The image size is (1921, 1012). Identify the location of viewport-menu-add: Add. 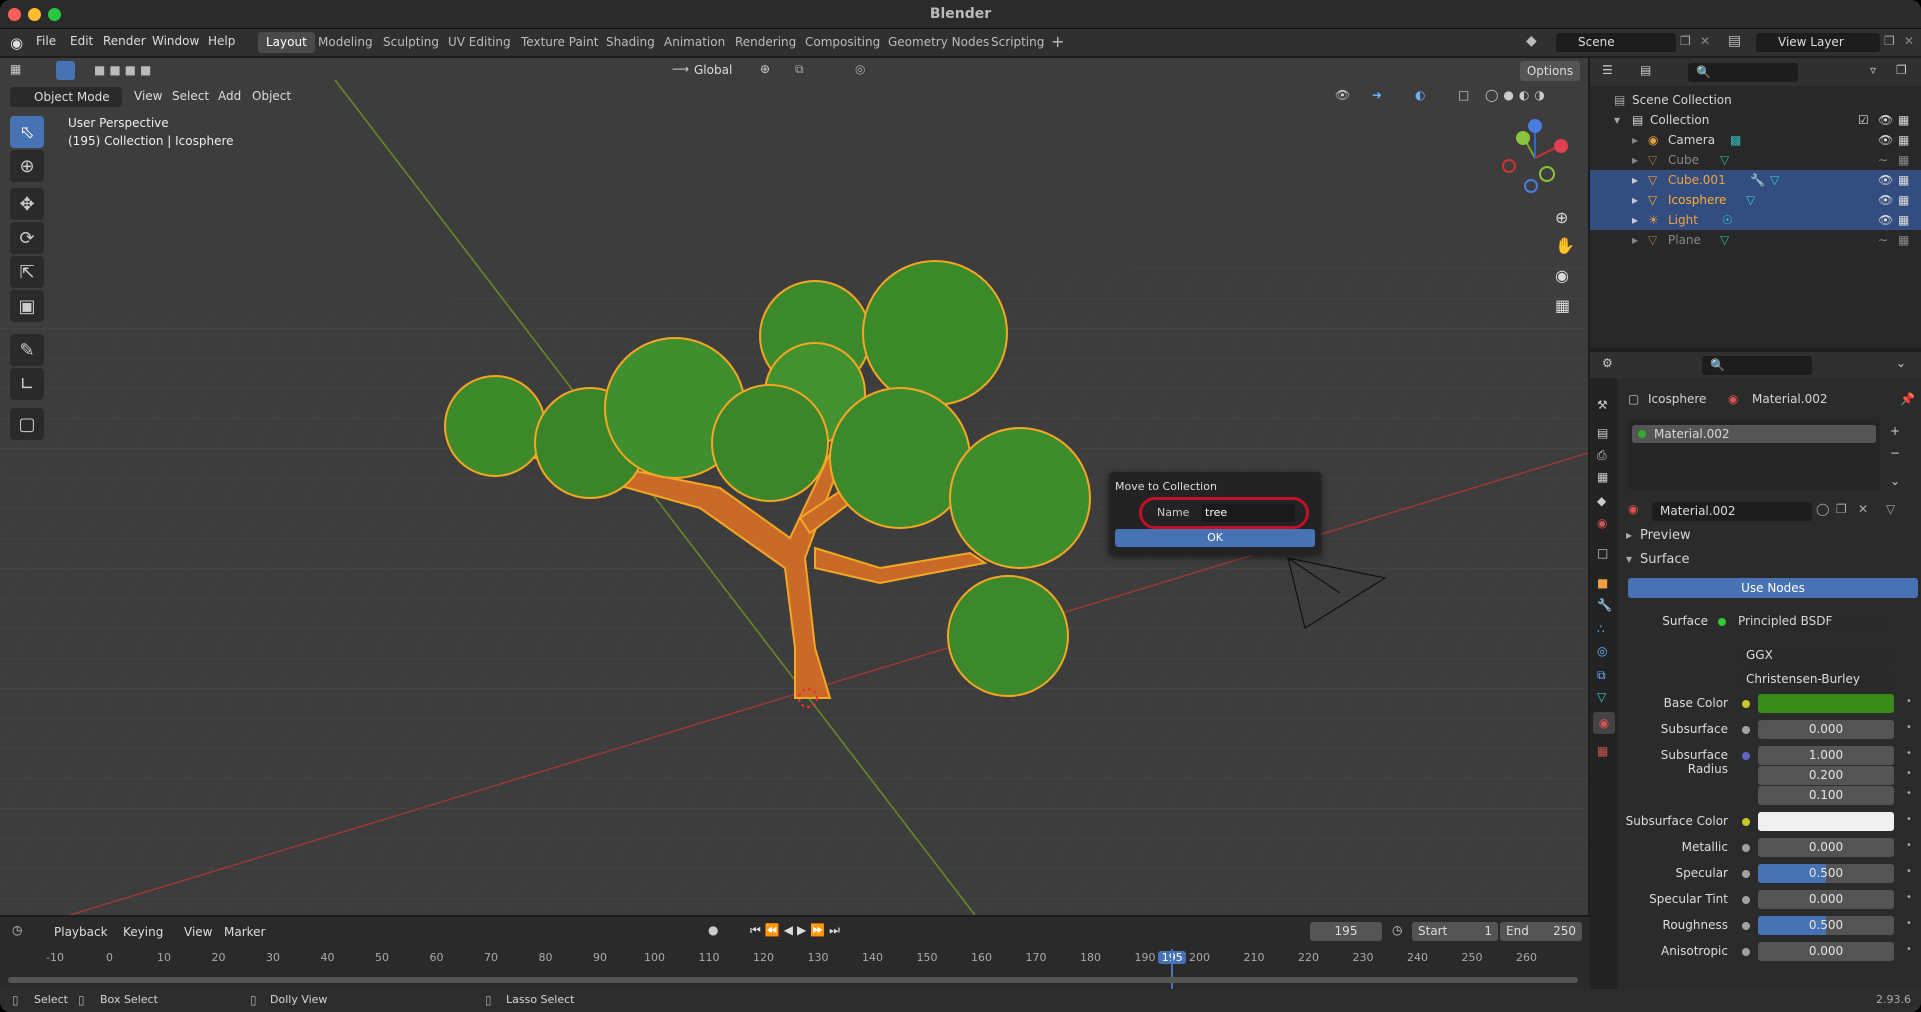
(229, 96).